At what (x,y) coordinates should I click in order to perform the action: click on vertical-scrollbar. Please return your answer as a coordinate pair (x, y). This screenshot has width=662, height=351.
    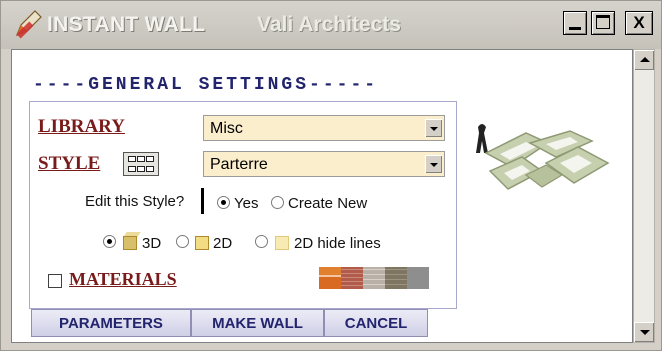
    Looking at the image, I should click on (644, 196).